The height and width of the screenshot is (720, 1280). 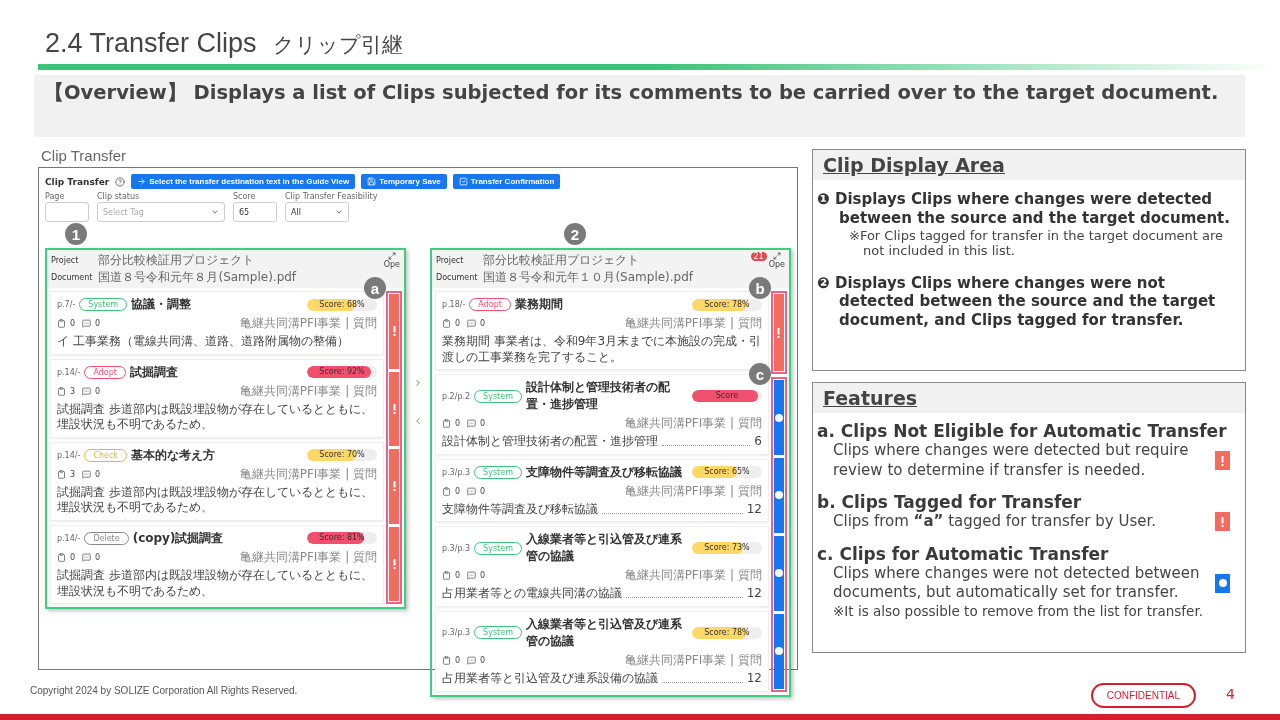 I want to click on overview-text: 【Overview】 Displays a list of Clips subjected for its comments to be carried over to the target document., so click(x=639, y=106).